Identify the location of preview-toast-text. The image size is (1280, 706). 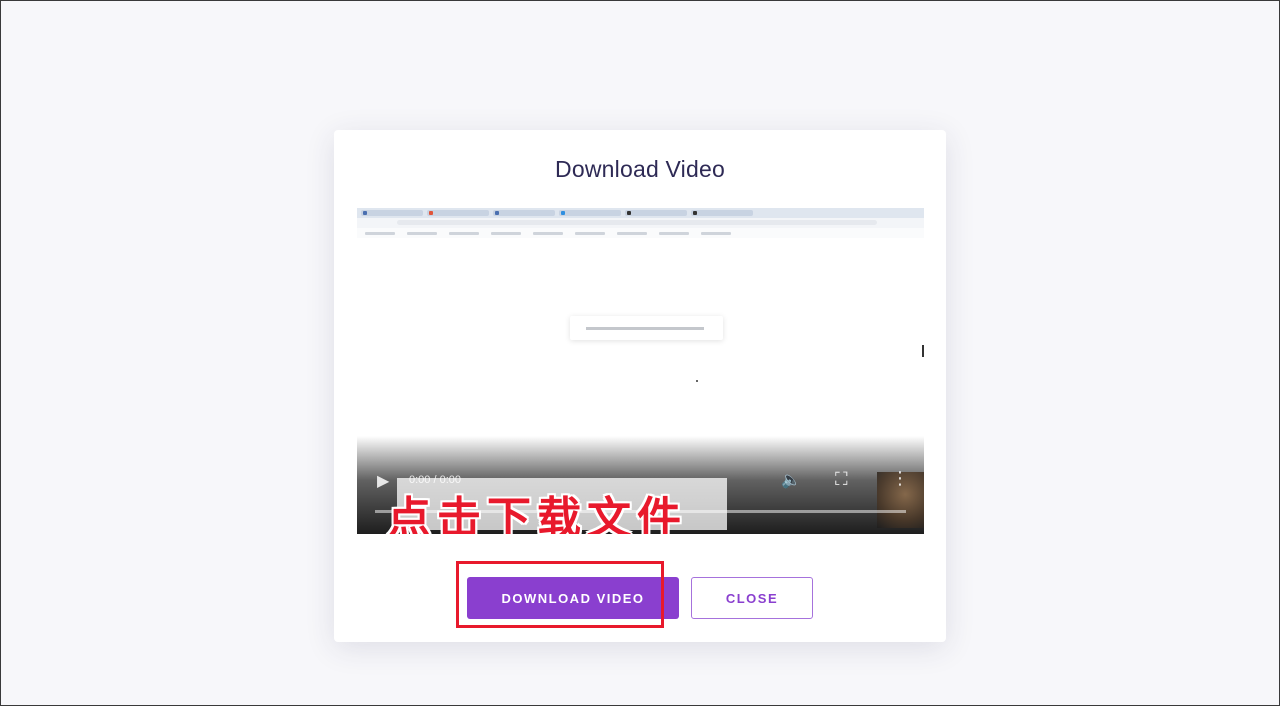
(645, 328).